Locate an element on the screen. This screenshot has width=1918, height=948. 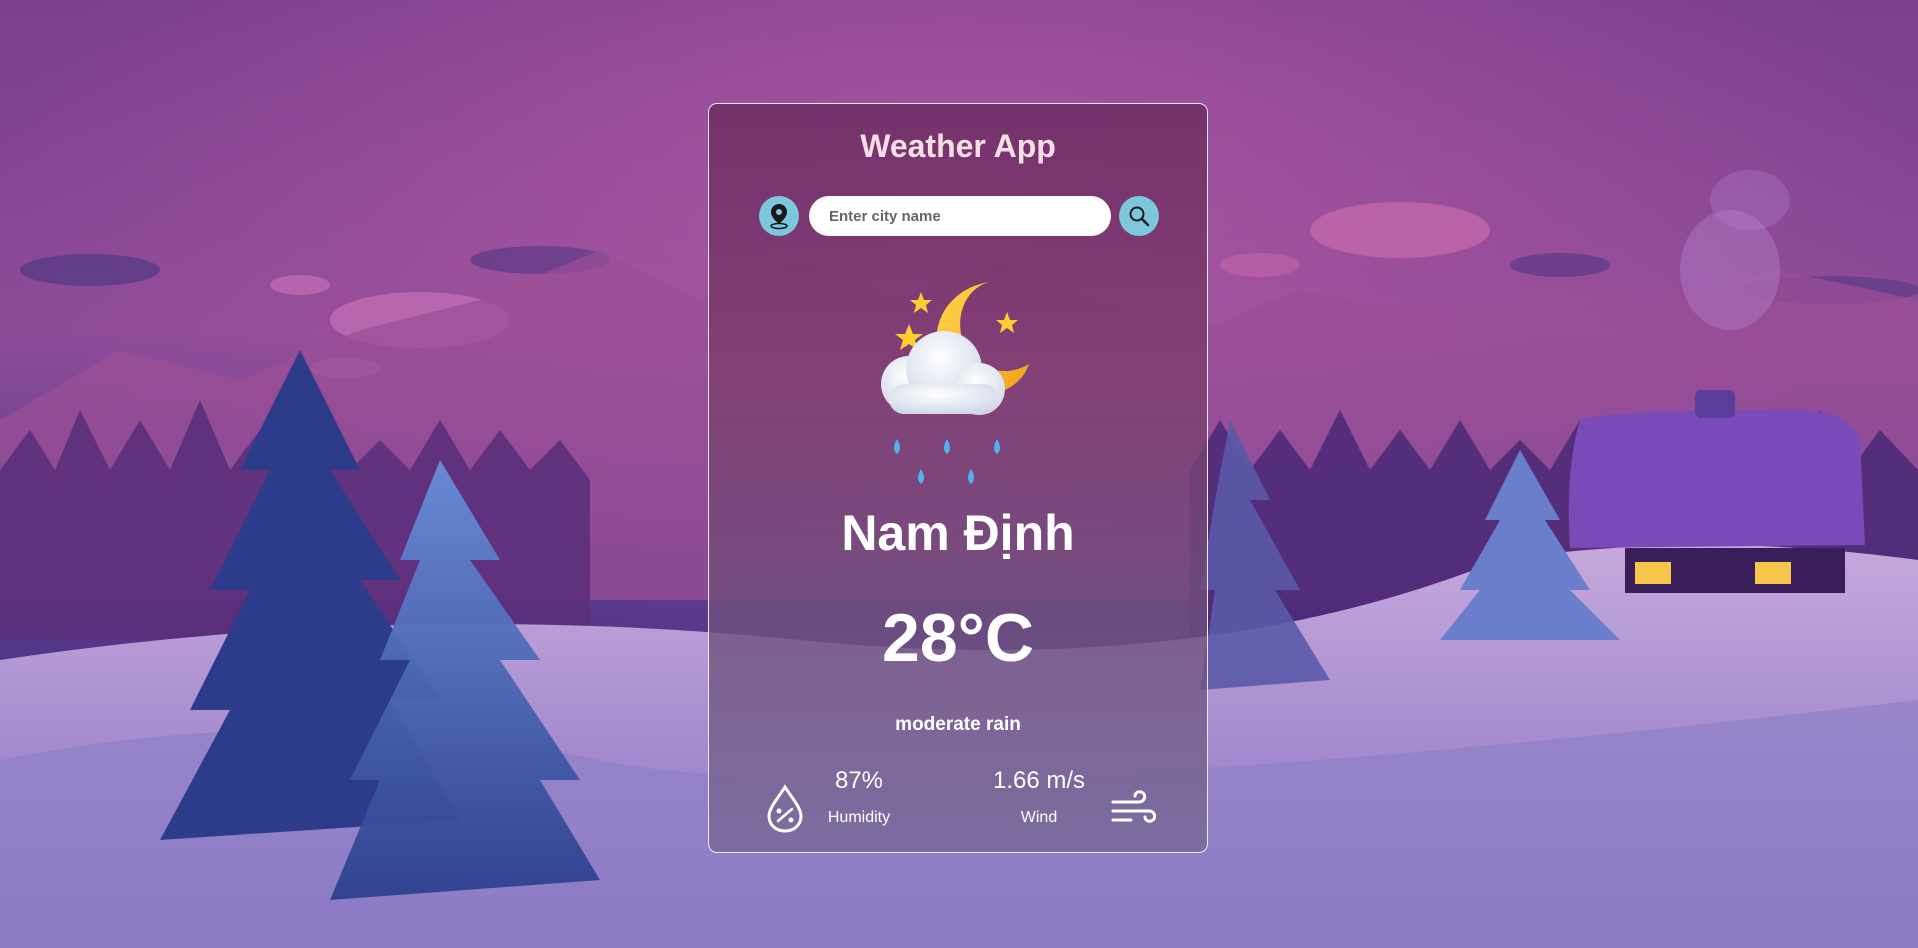
search-icon is located at coordinates (1139, 216).